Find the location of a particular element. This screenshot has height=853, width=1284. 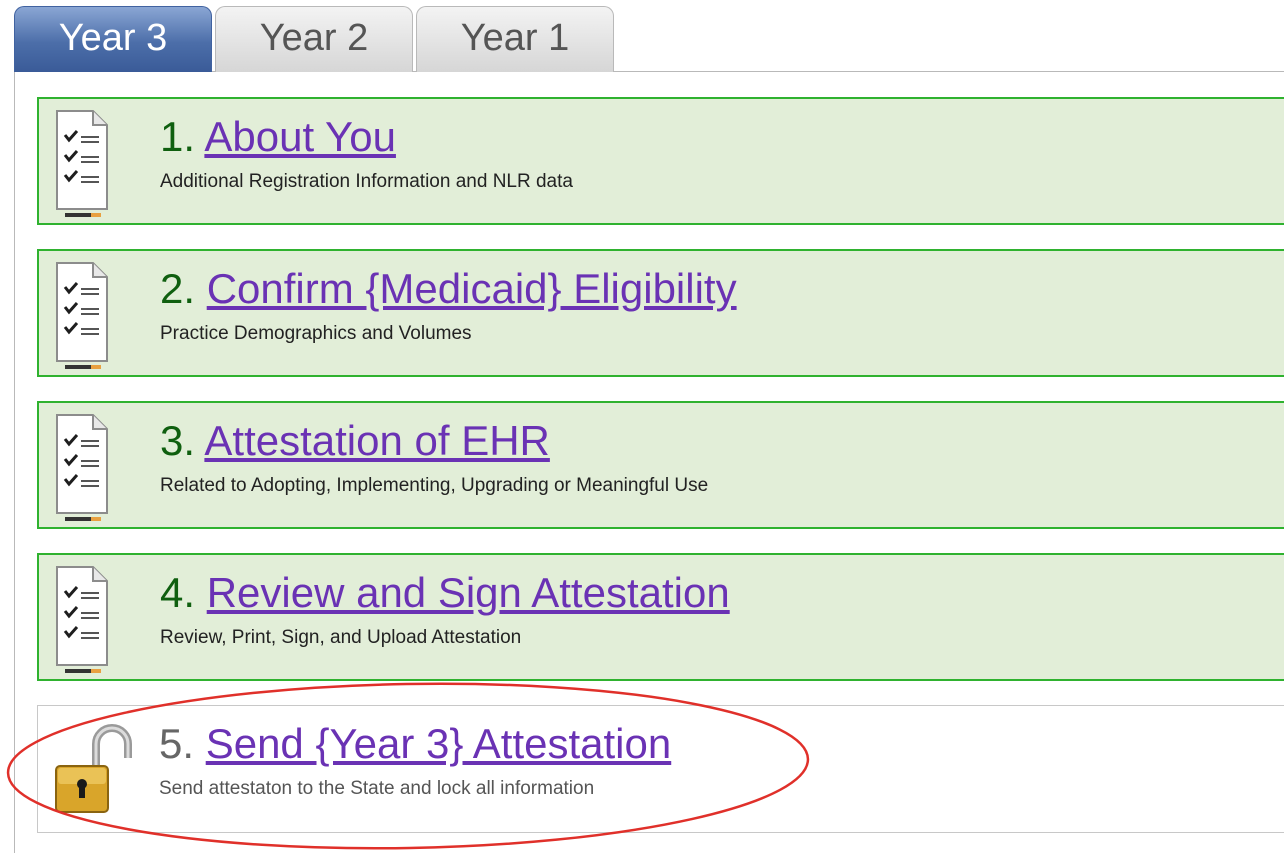

step-number: 2. is located at coordinates (178, 288).